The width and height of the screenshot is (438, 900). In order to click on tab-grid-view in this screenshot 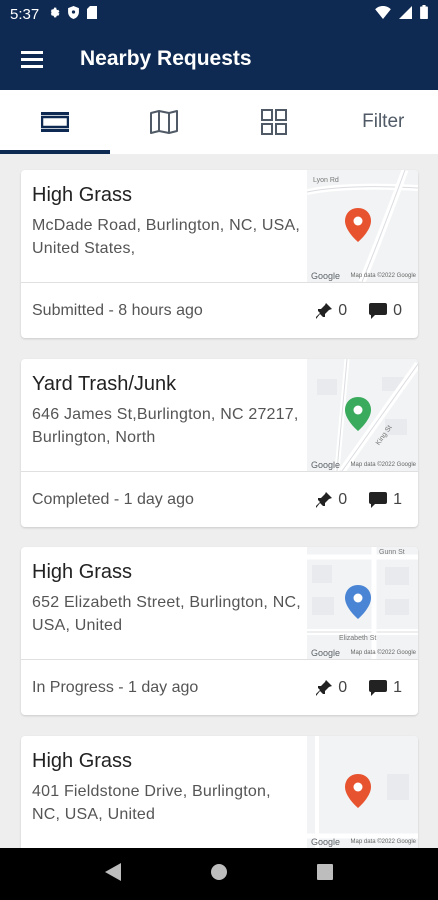, I will do `click(274, 122)`.